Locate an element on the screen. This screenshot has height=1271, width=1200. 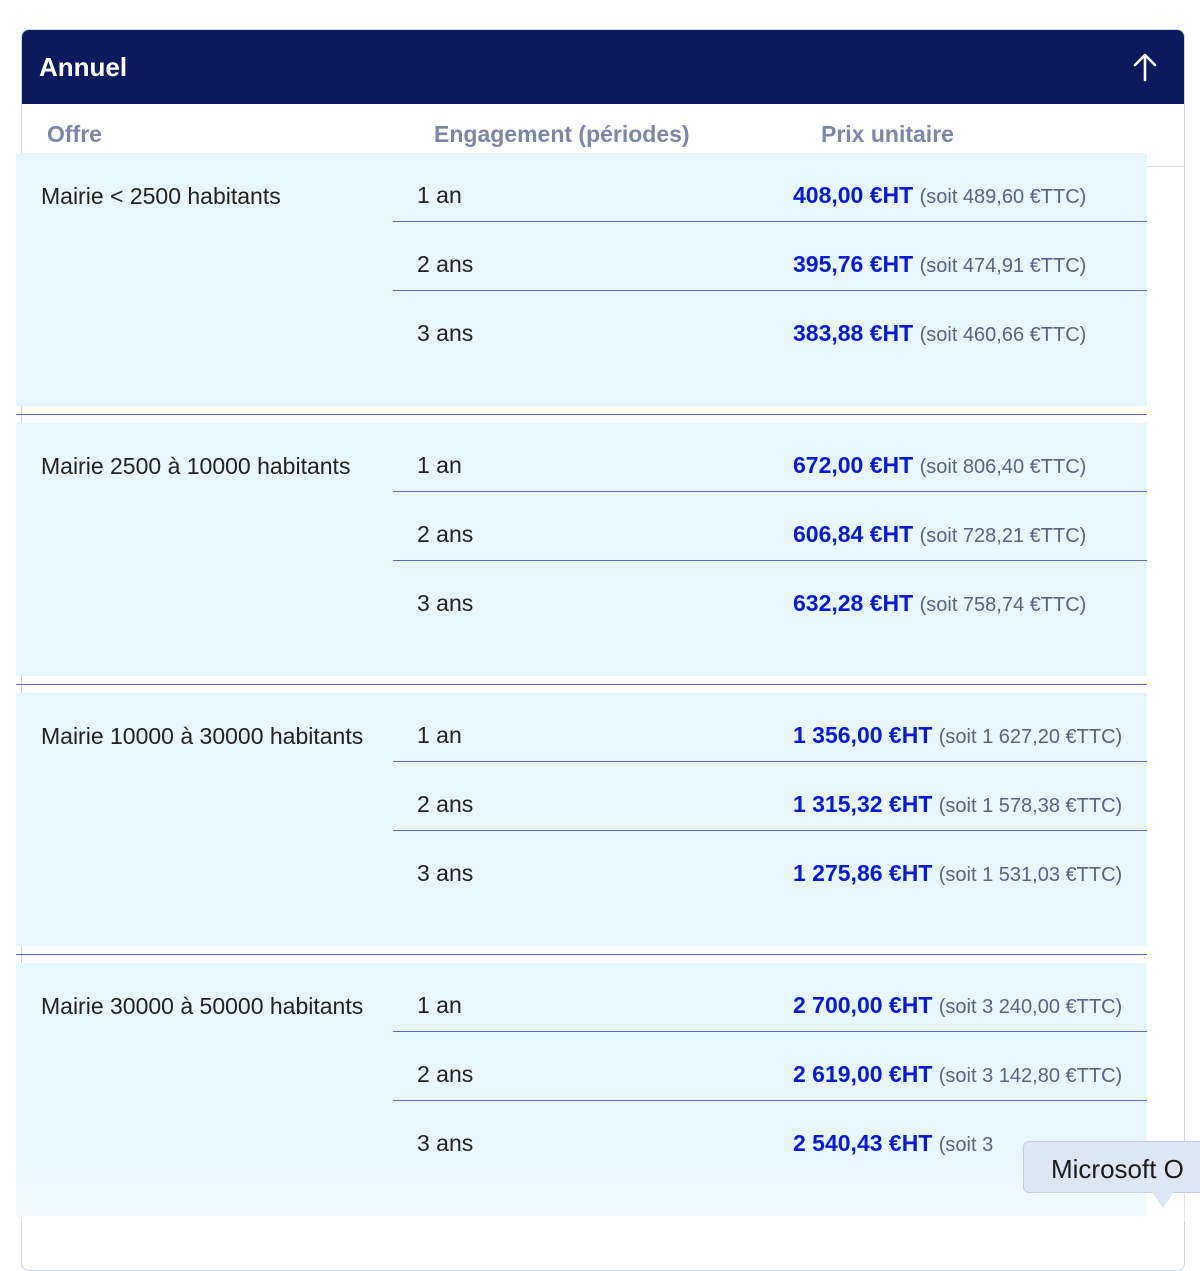
price-ttc: (soit 728,21 €TTC) is located at coordinates (1003, 536).